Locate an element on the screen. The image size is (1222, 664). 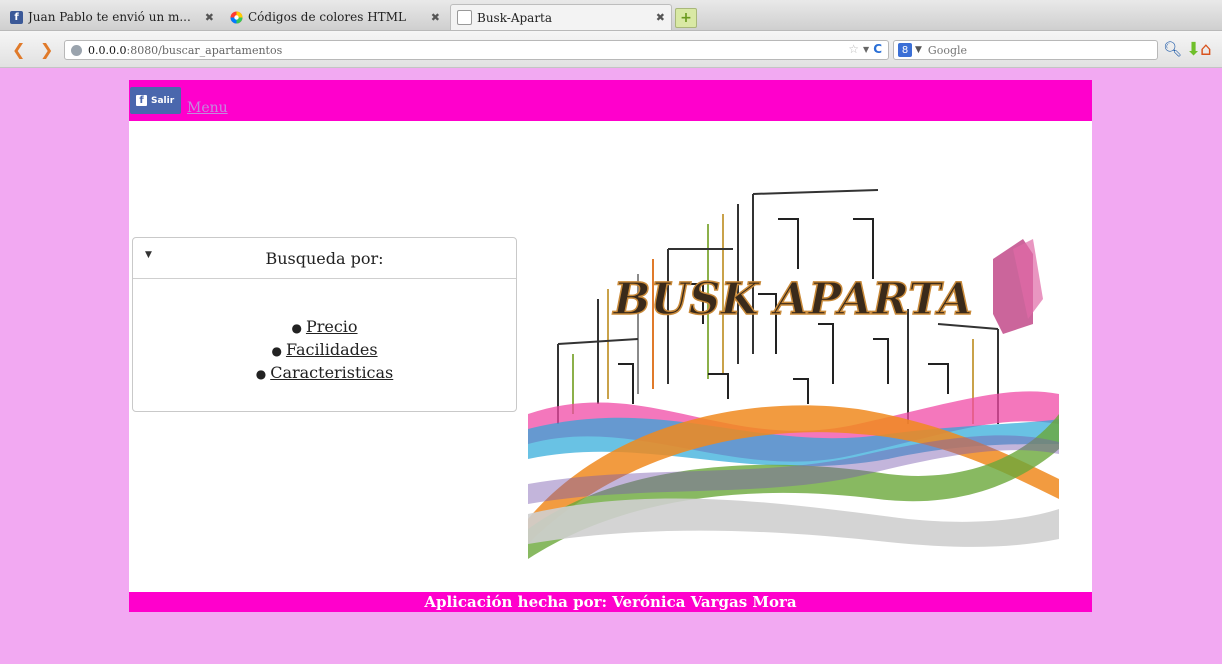
globe-icon is located at coordinates (76, 50).